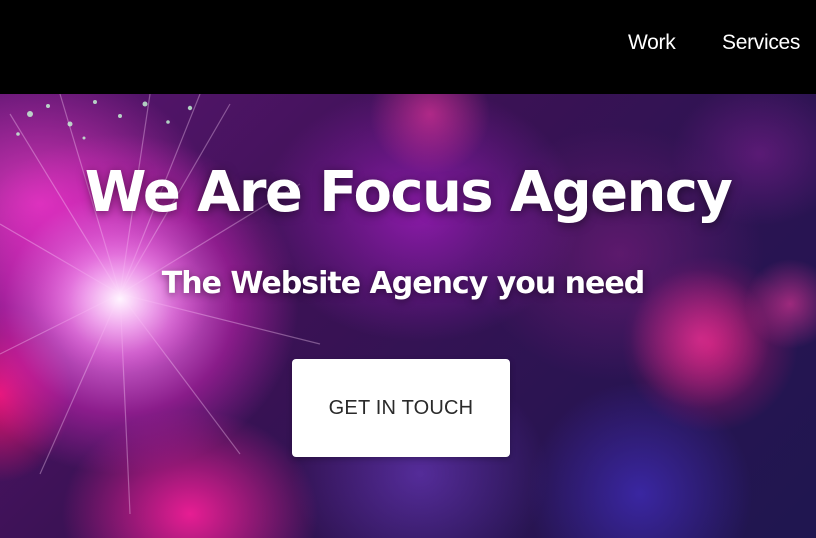 The image size is (816, 538). Describe the element at coordinates (403, 283) in the screenshot. I see `hero-subtitle: The Website Agency you need` at that location.